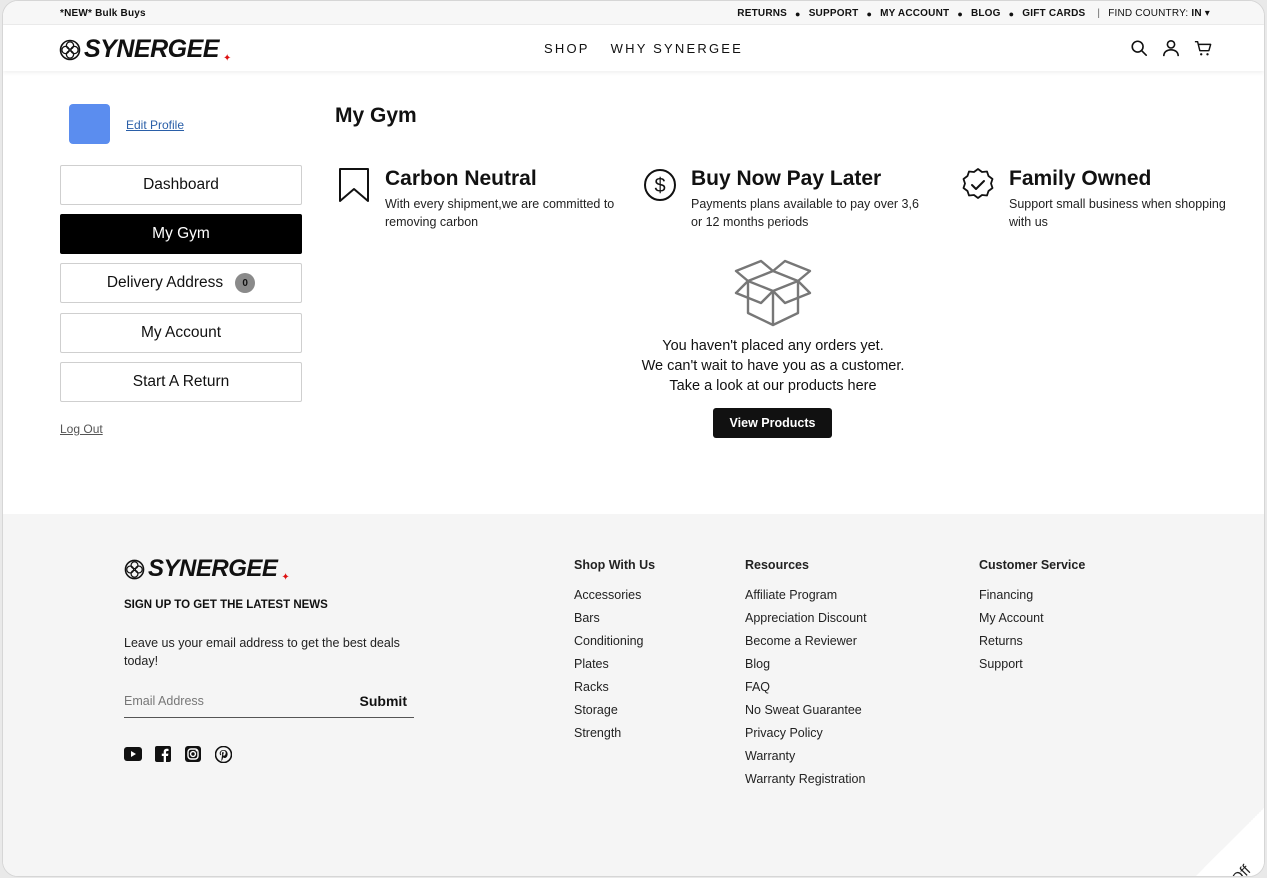 The width and height of the screenshot is (1267, 878). I want to click on nav-shop: SHOP, so click(567, 48).